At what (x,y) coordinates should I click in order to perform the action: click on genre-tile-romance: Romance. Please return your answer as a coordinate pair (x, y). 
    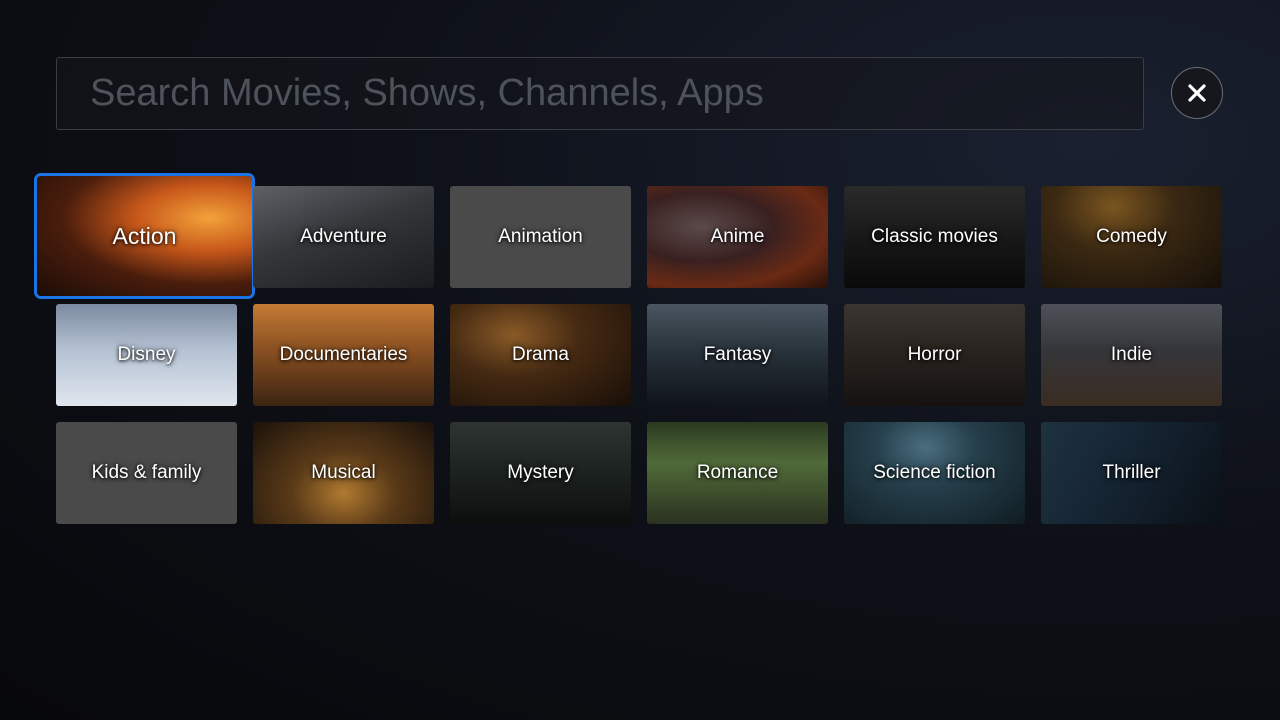
    Looking at the image, I should click on (737, 473).